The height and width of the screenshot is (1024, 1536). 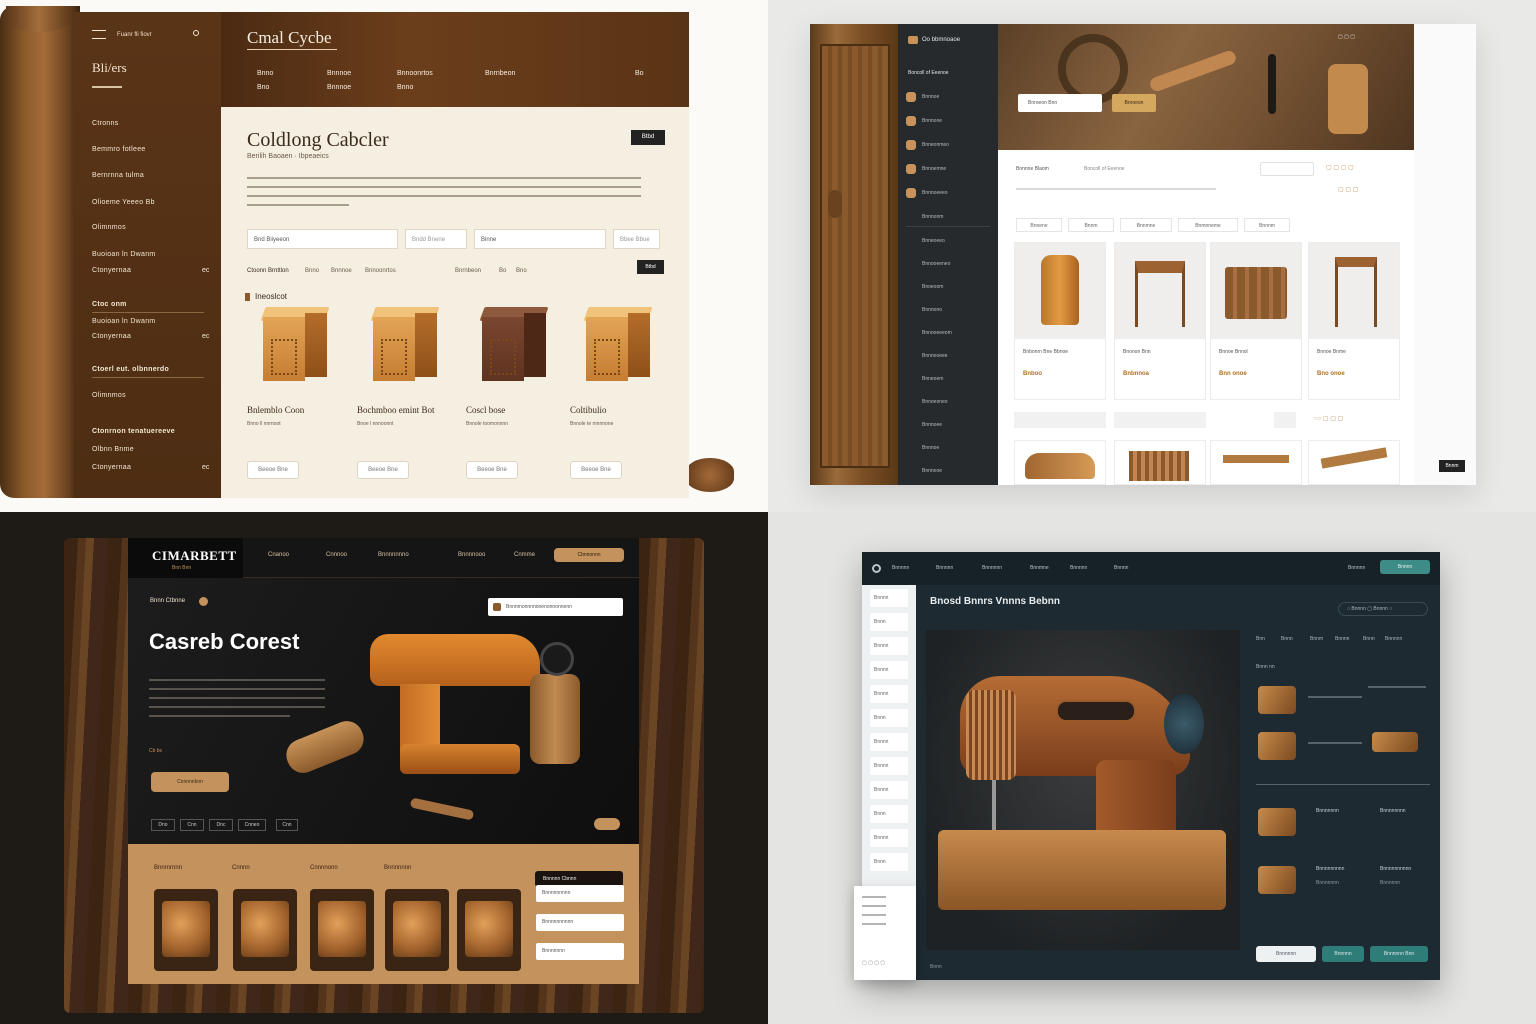 What do you see at coordinates (1256, 321) in the screenshot?
I see `product-card: Bnnoe Bnnol Bnn onoe` at bounding box center [1256, 321].